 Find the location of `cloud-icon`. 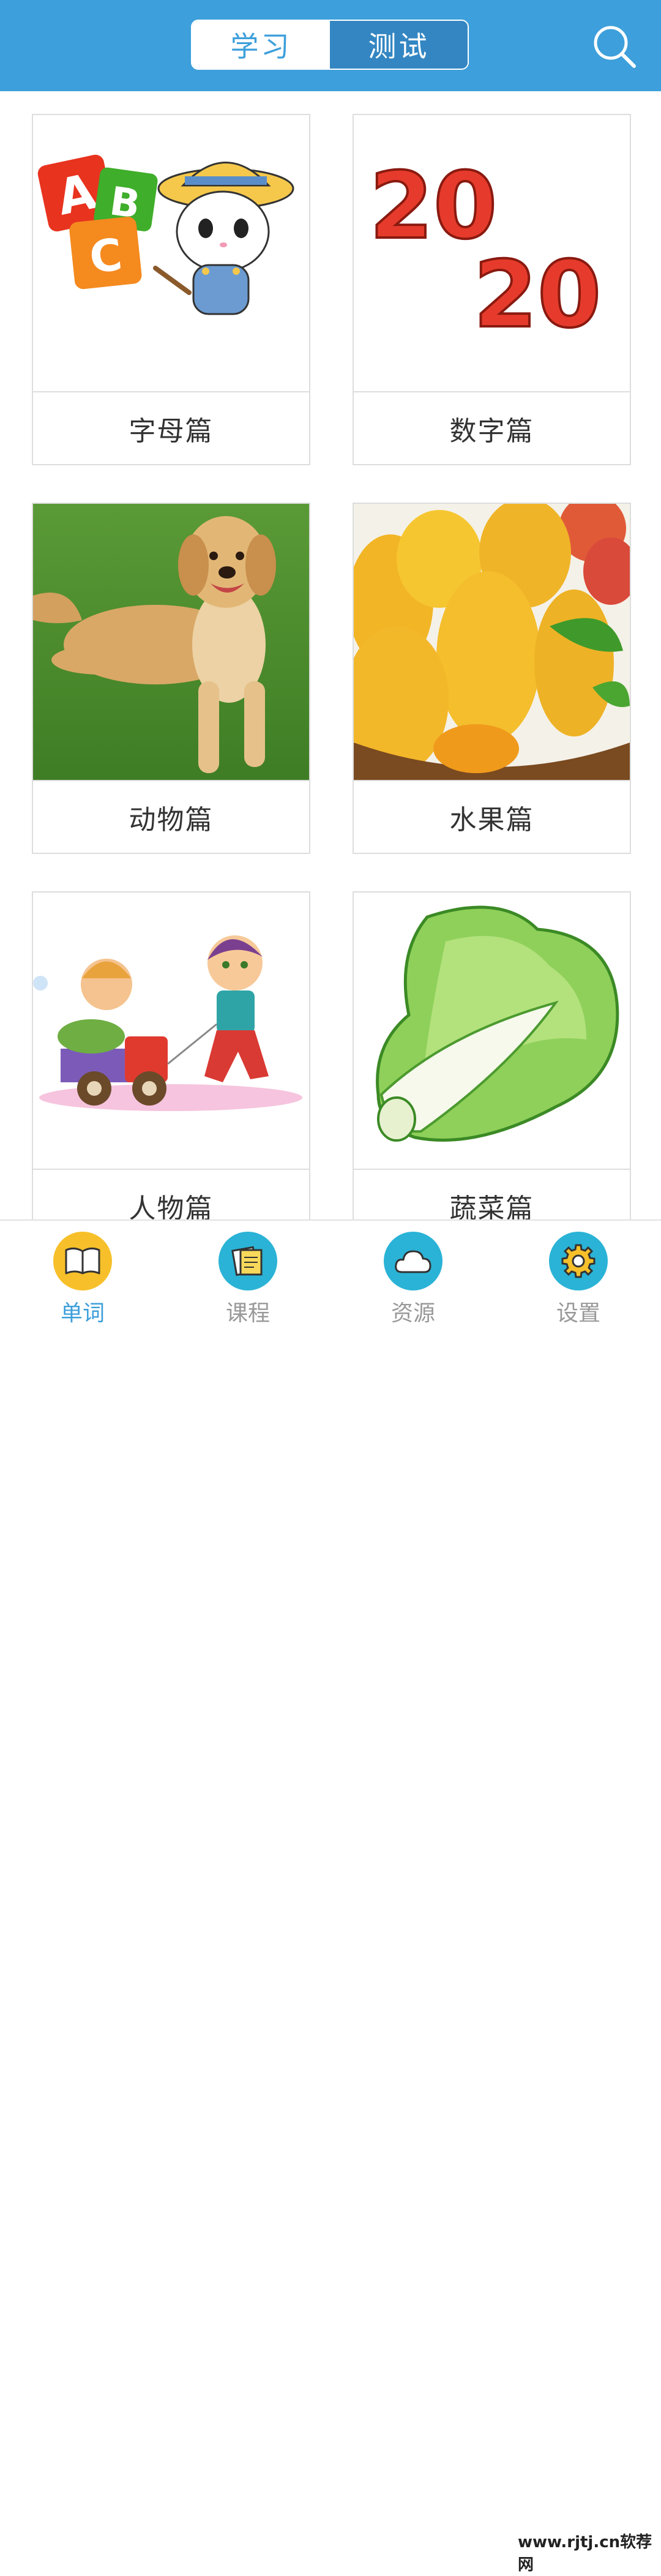

cloud-icon is located at coordinates (413, 1261).